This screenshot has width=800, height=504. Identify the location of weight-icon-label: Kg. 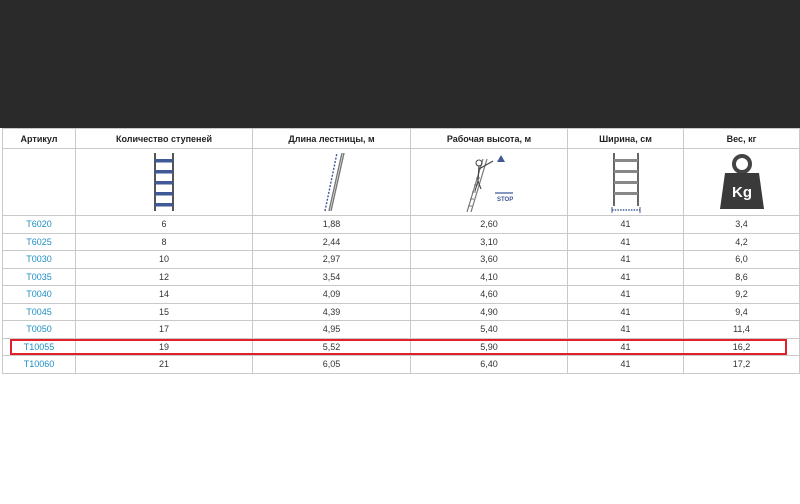
(742, 192).